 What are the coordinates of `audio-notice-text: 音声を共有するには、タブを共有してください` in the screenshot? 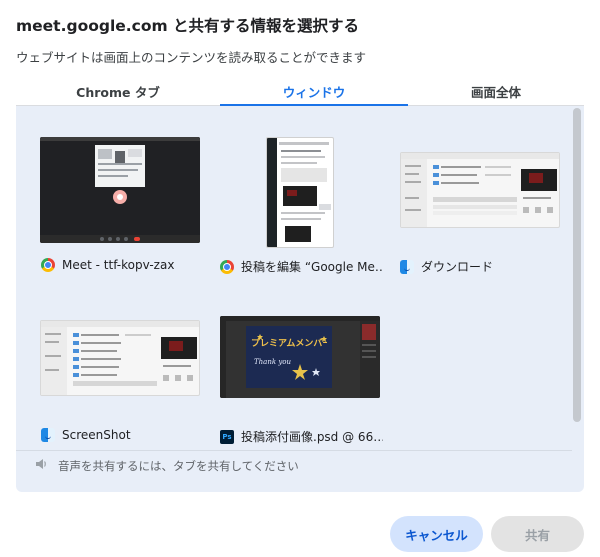 It's located at (178, 465).